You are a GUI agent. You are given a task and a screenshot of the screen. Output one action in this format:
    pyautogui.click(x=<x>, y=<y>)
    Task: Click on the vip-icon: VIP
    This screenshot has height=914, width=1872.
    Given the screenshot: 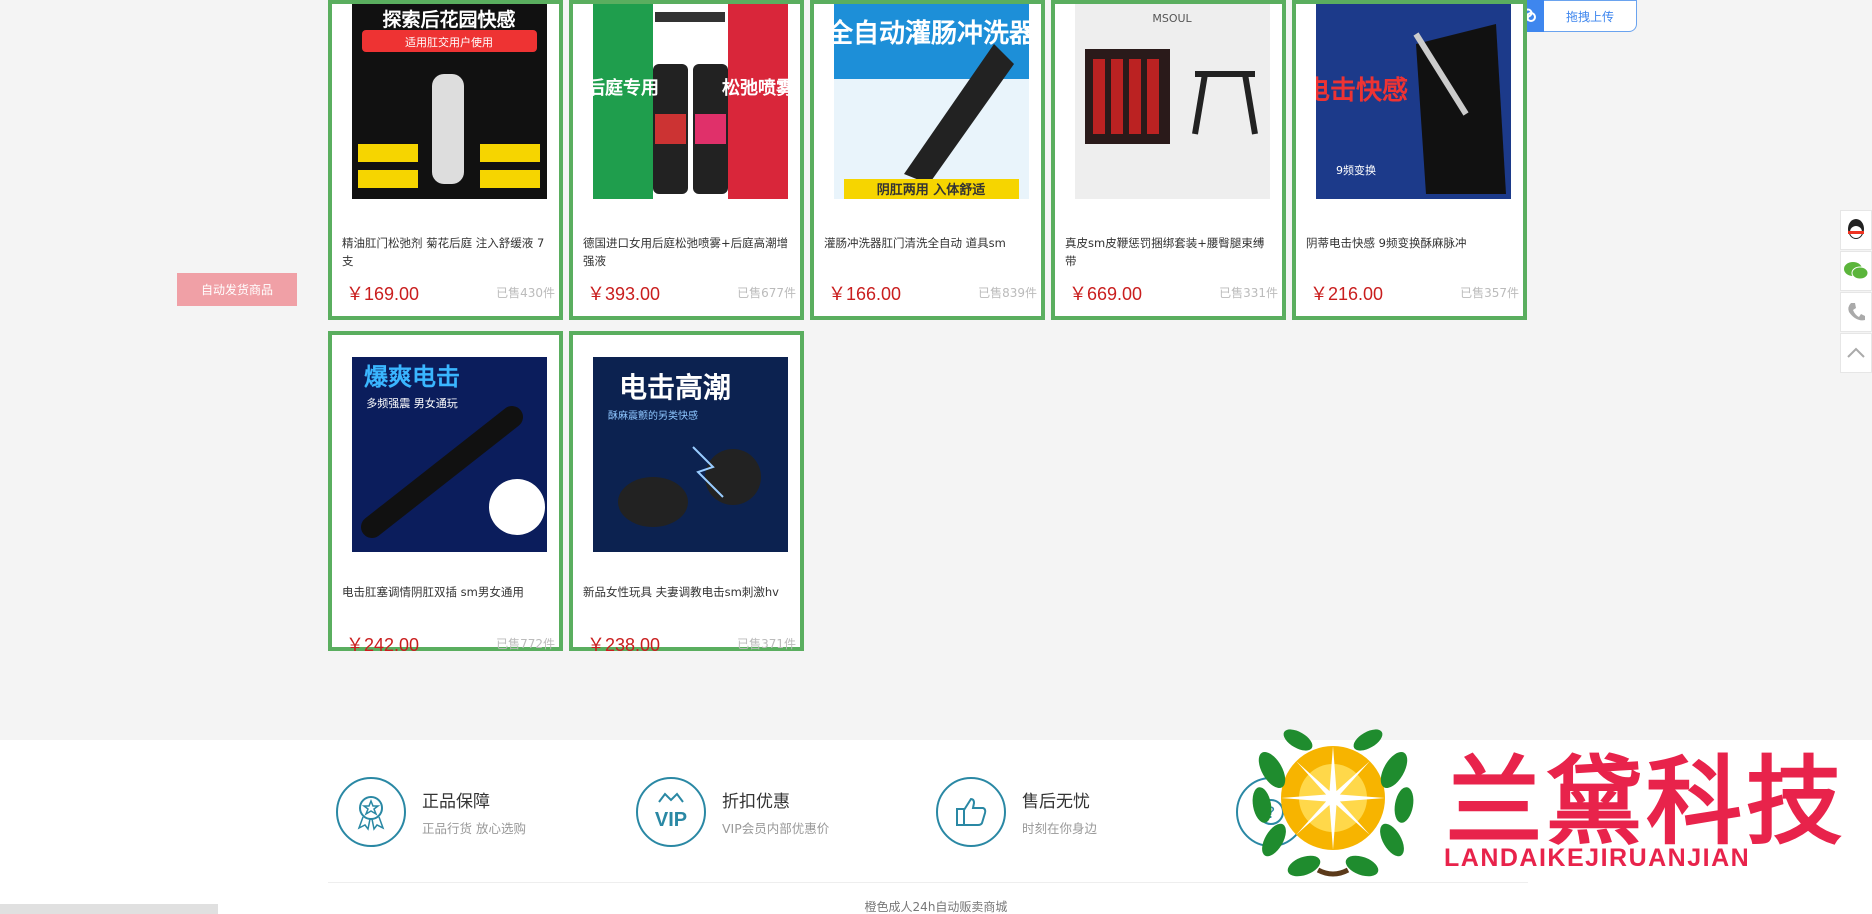 What is the action you would take?
    pyautogui.click(x=671, y=812)
    